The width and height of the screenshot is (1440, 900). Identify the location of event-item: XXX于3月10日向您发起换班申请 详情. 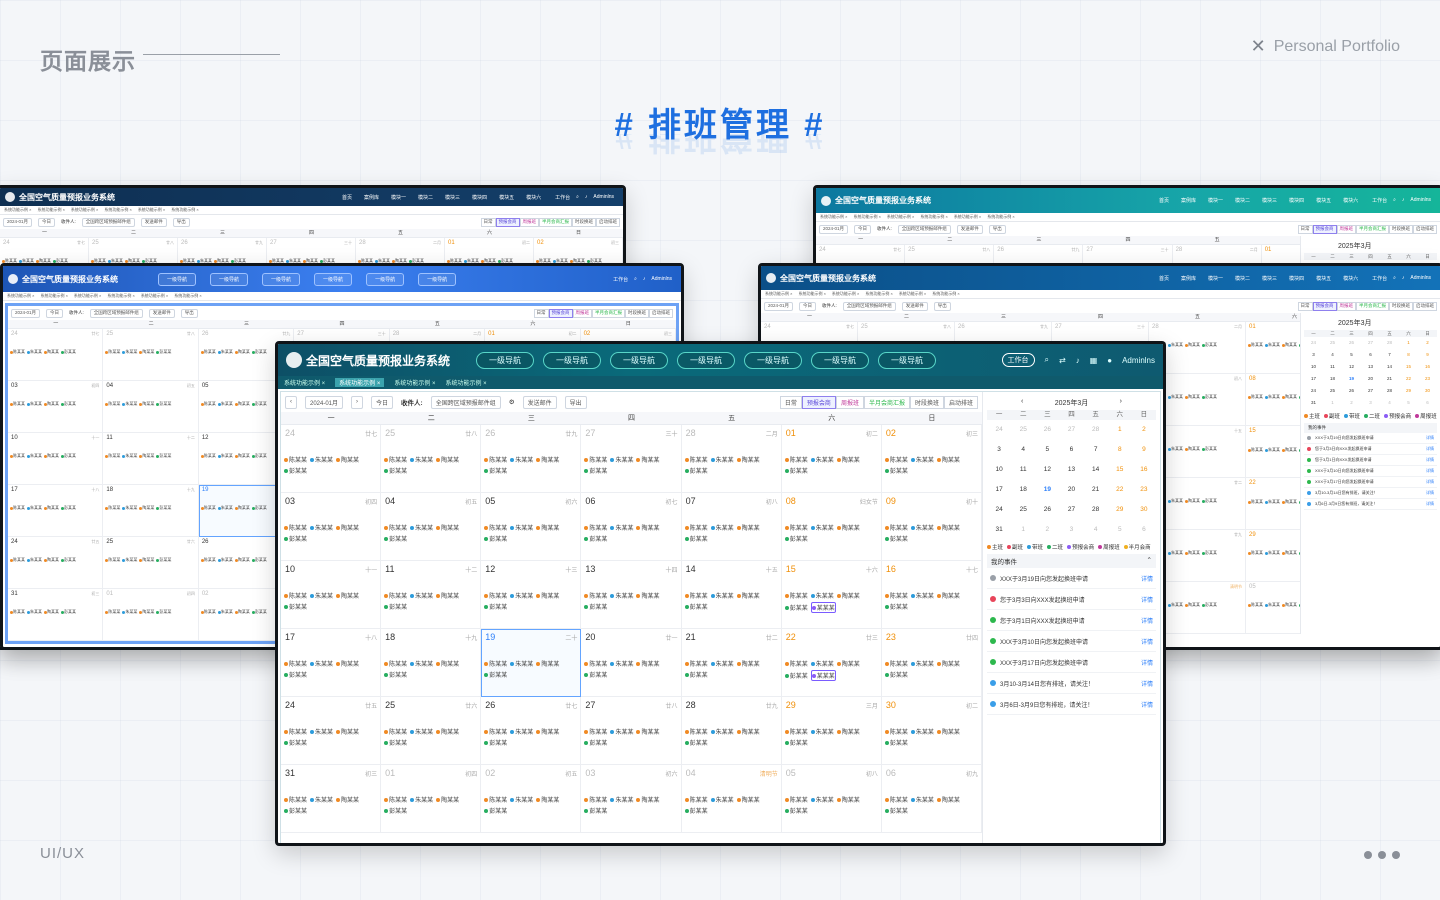
(1071, 641).